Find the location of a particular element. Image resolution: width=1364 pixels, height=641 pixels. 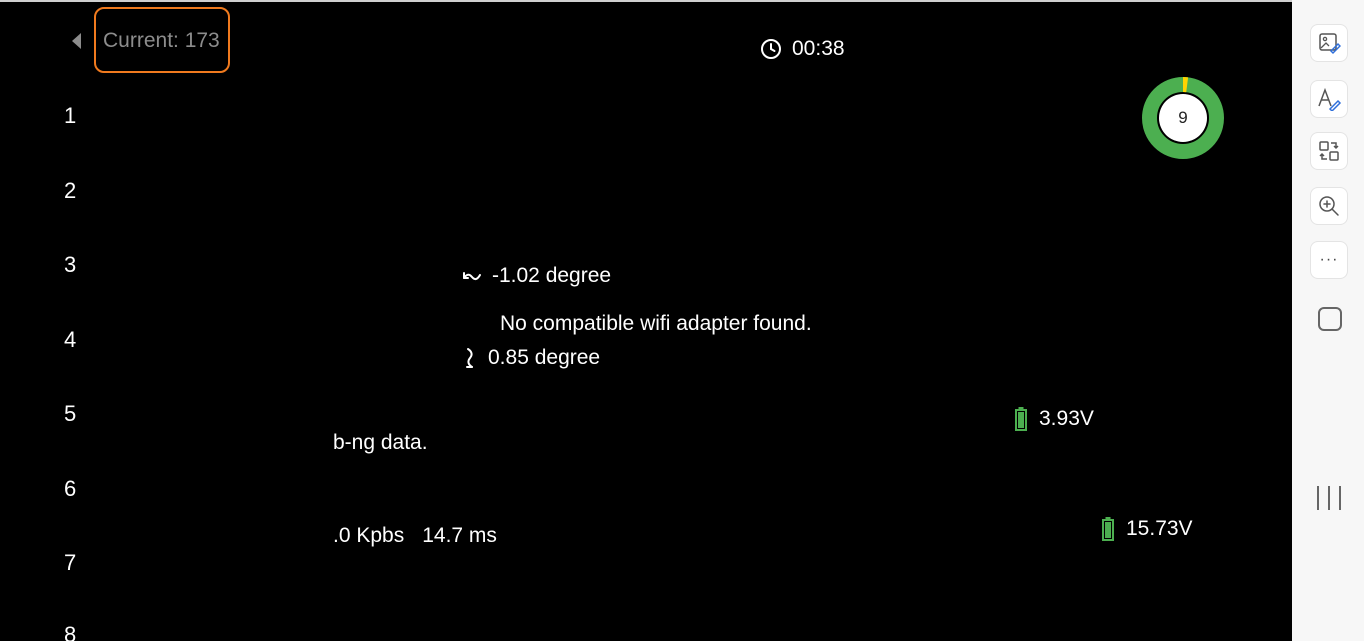

roll-readout: -1.02 degree is located at coordinates (536, 276).